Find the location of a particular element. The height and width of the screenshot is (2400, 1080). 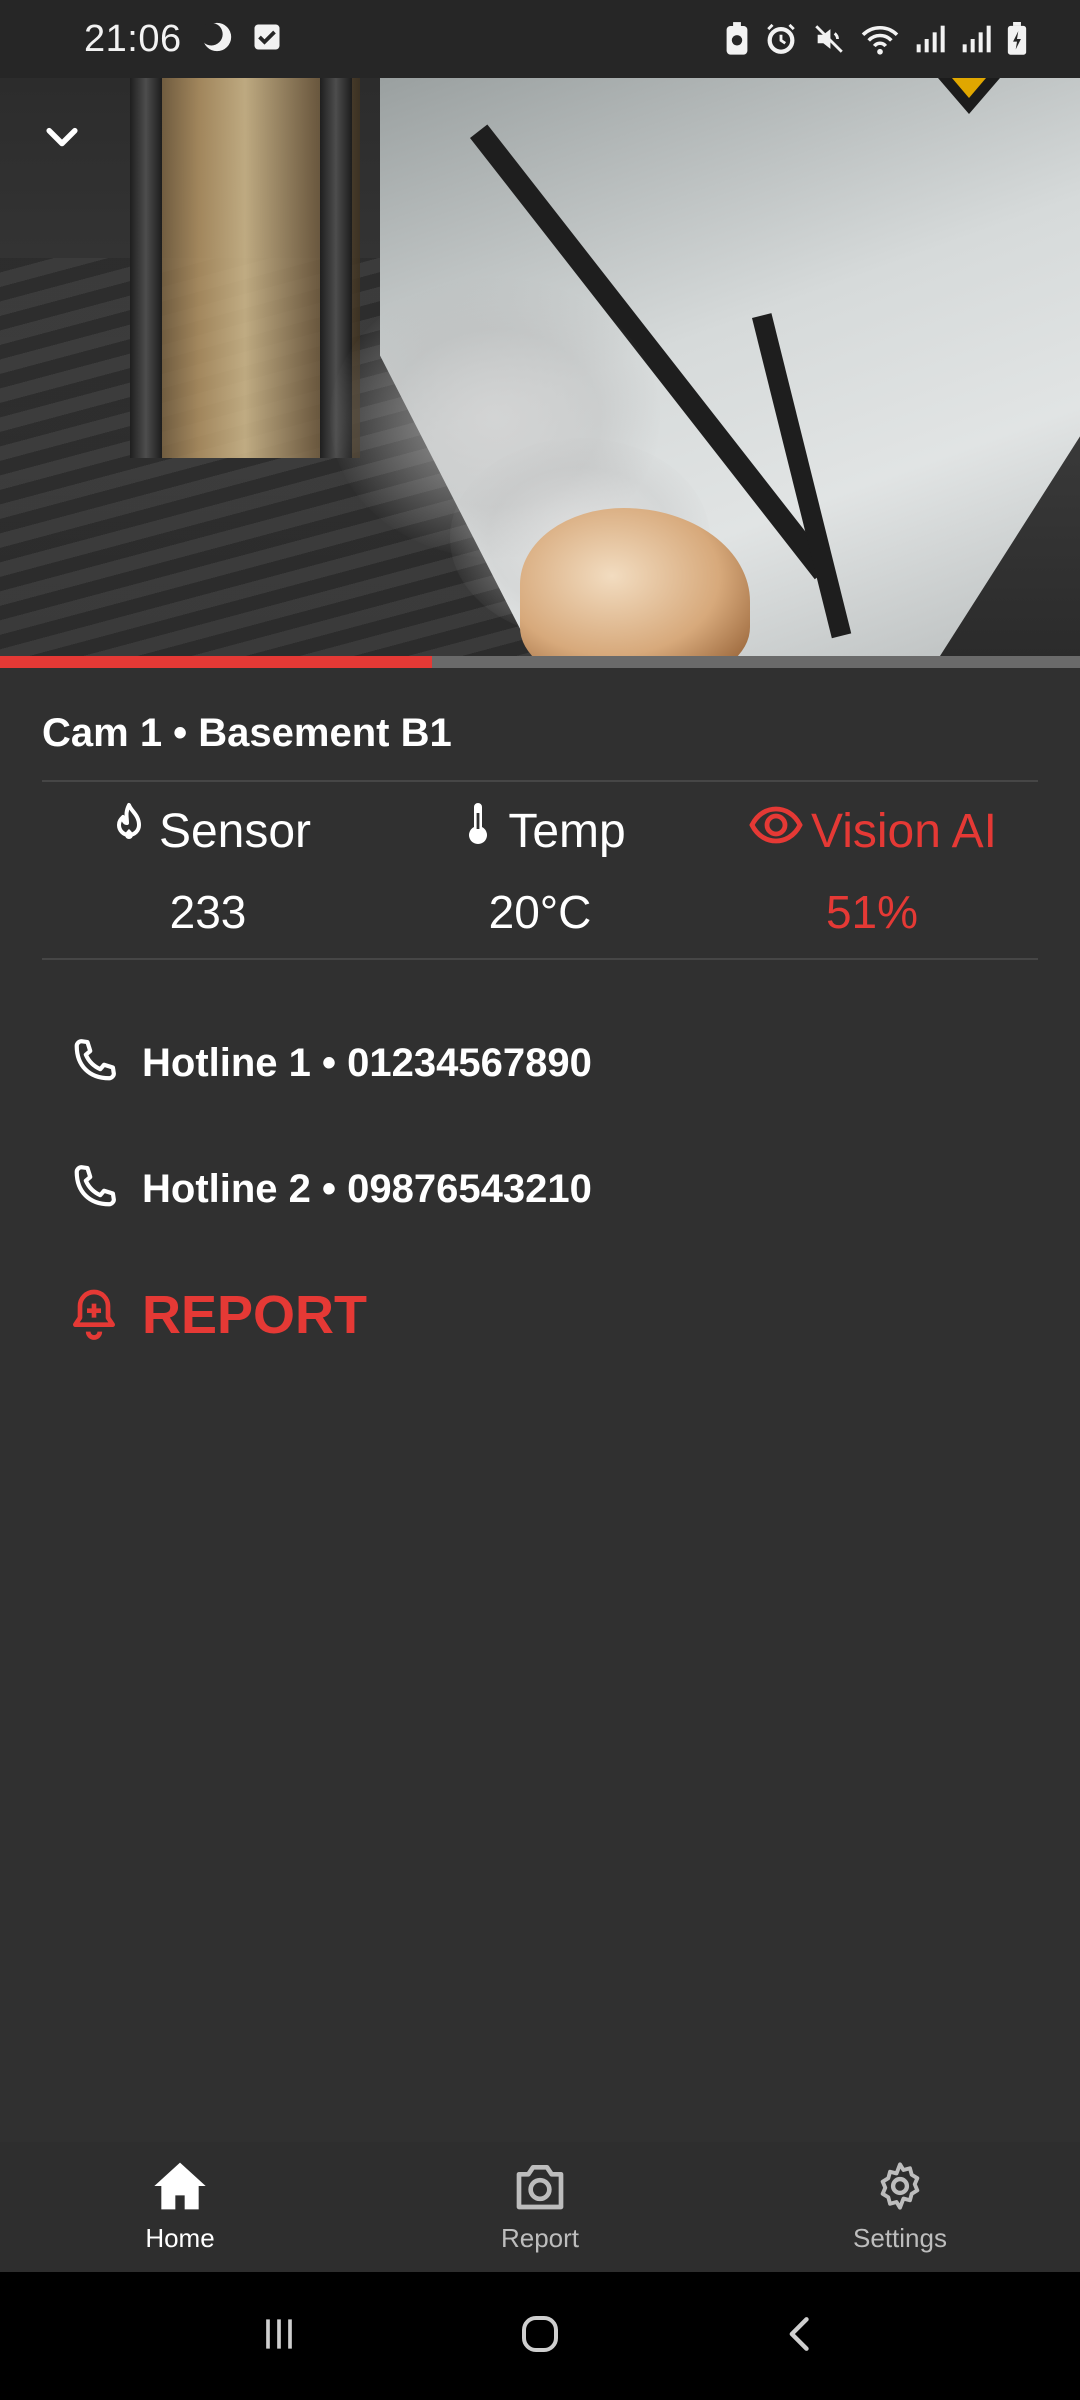

recent-apps-button is located at coordinates (279, 2336).